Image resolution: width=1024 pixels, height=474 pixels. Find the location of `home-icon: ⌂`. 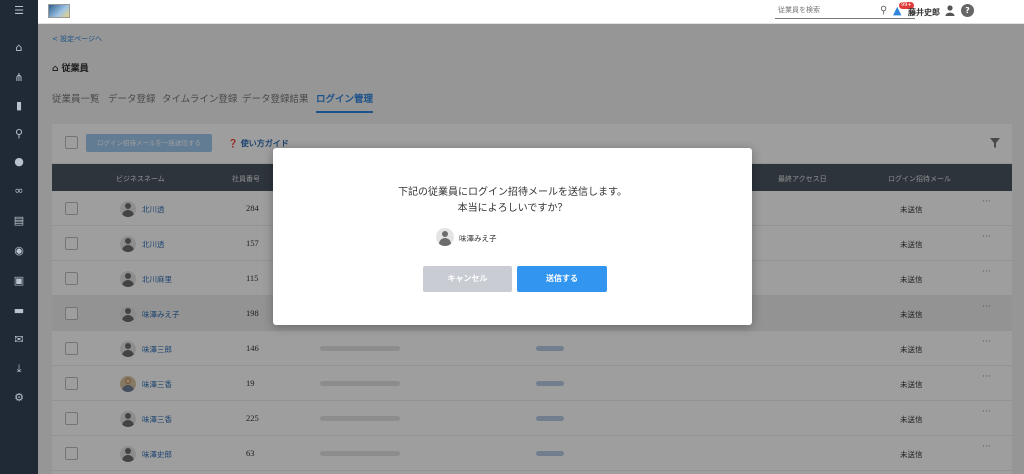

home-icon: ⌂ is located at coordinates (19, 48).